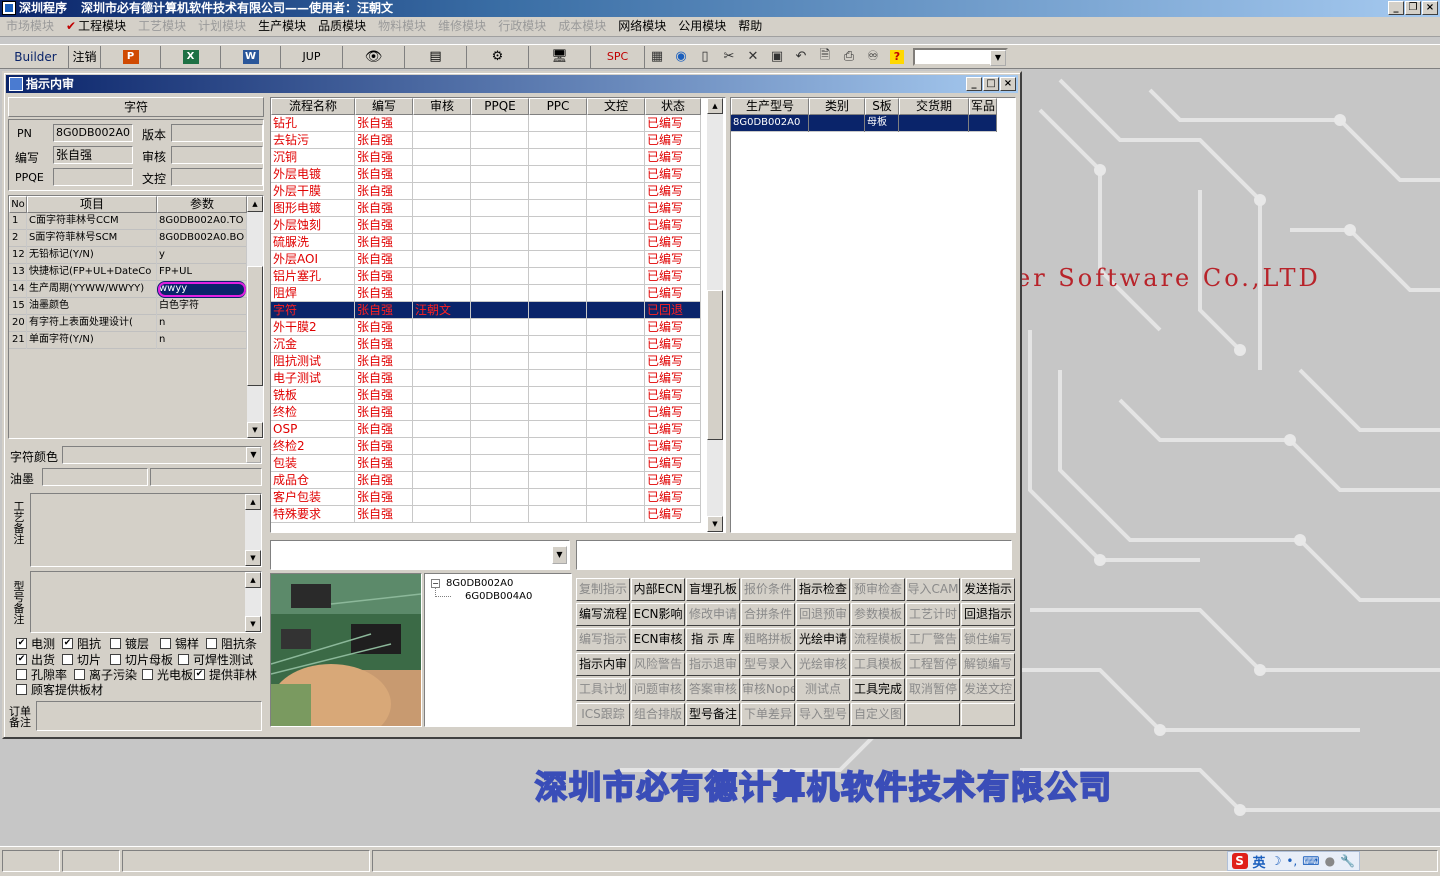  I want to click on cut-button: ✂, so click(729, 57).